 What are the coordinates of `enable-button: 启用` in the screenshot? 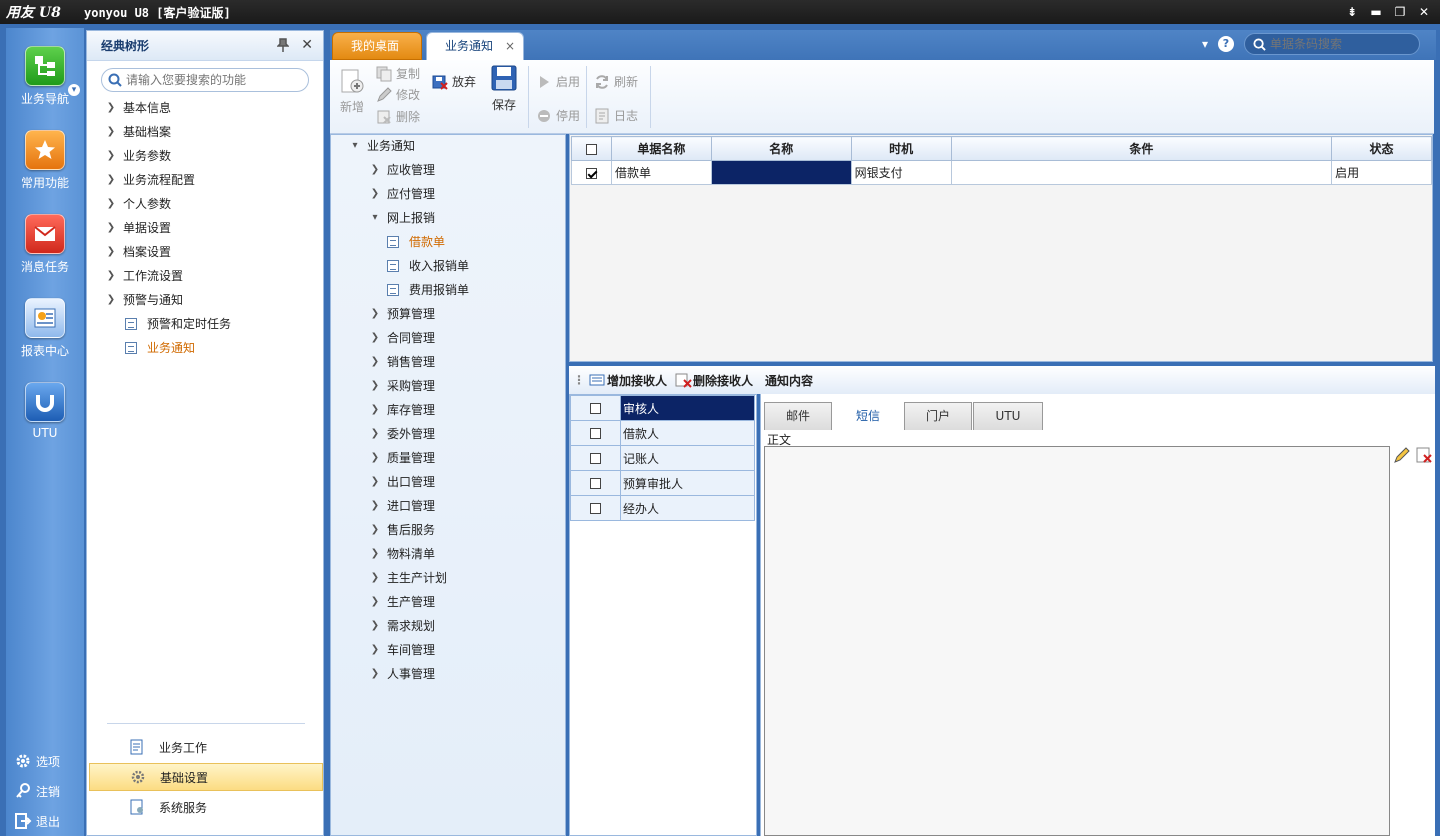 It's located at (558, 81).